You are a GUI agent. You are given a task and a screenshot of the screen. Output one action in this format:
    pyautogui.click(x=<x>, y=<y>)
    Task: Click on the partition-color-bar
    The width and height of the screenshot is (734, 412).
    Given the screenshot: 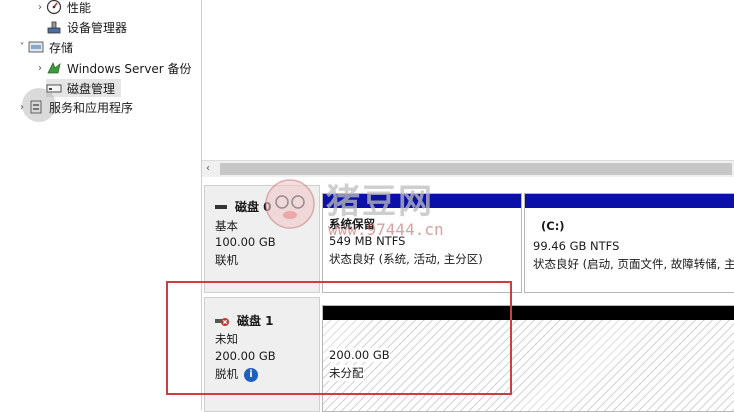 What is the action you would take?
    pyautogui.click(x=629, y=201)
    